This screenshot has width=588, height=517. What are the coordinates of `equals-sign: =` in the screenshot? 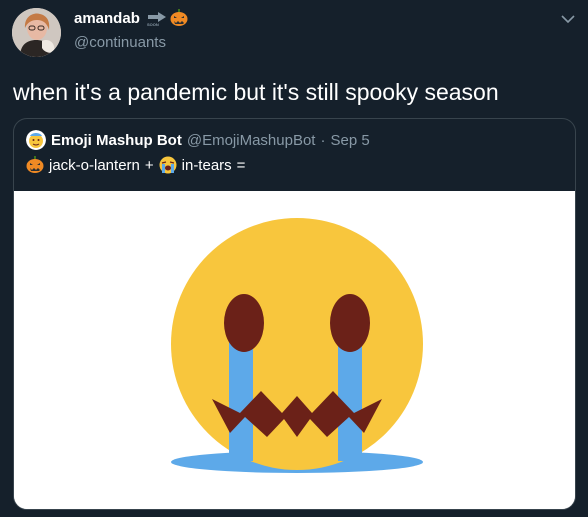 It's located at (241, 165).